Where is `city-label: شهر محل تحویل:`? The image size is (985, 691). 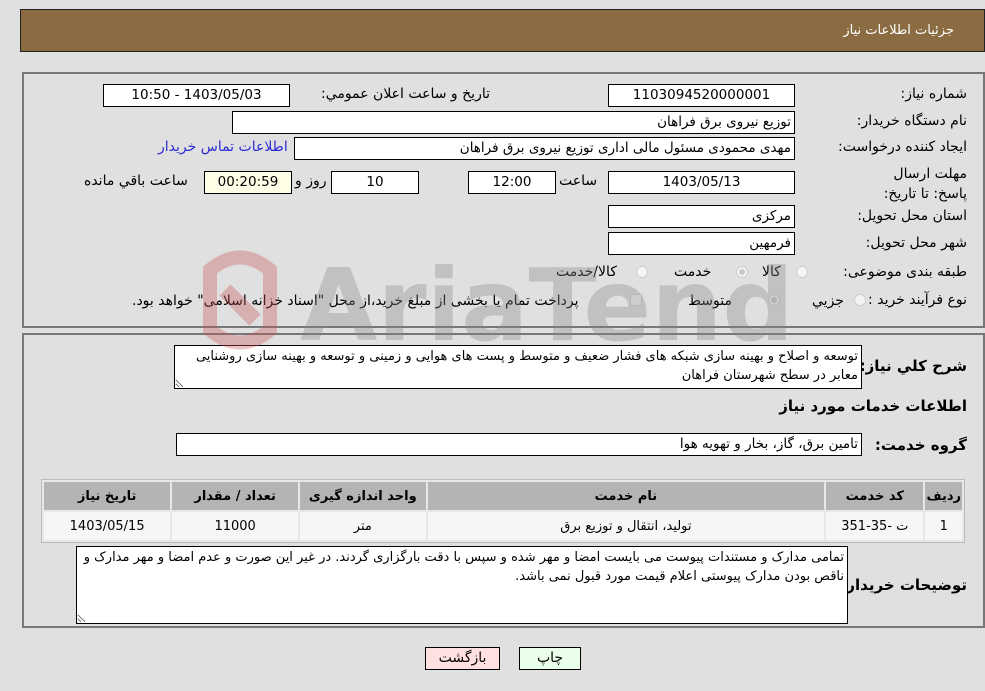
city-label: شهر محل تحویل: is located at coordinates (916, 243).